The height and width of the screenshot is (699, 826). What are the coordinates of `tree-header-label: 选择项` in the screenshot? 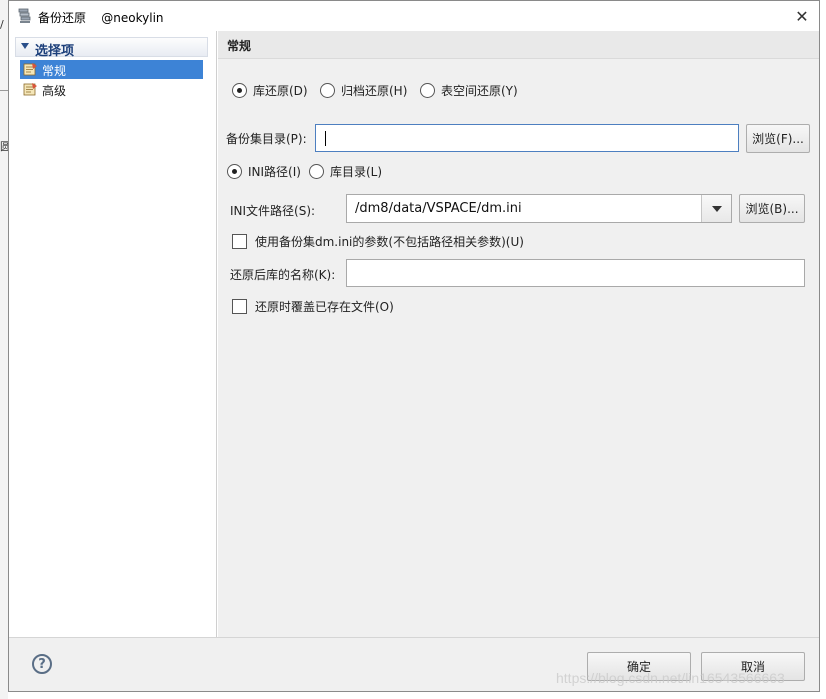 It's located at (55, 51).